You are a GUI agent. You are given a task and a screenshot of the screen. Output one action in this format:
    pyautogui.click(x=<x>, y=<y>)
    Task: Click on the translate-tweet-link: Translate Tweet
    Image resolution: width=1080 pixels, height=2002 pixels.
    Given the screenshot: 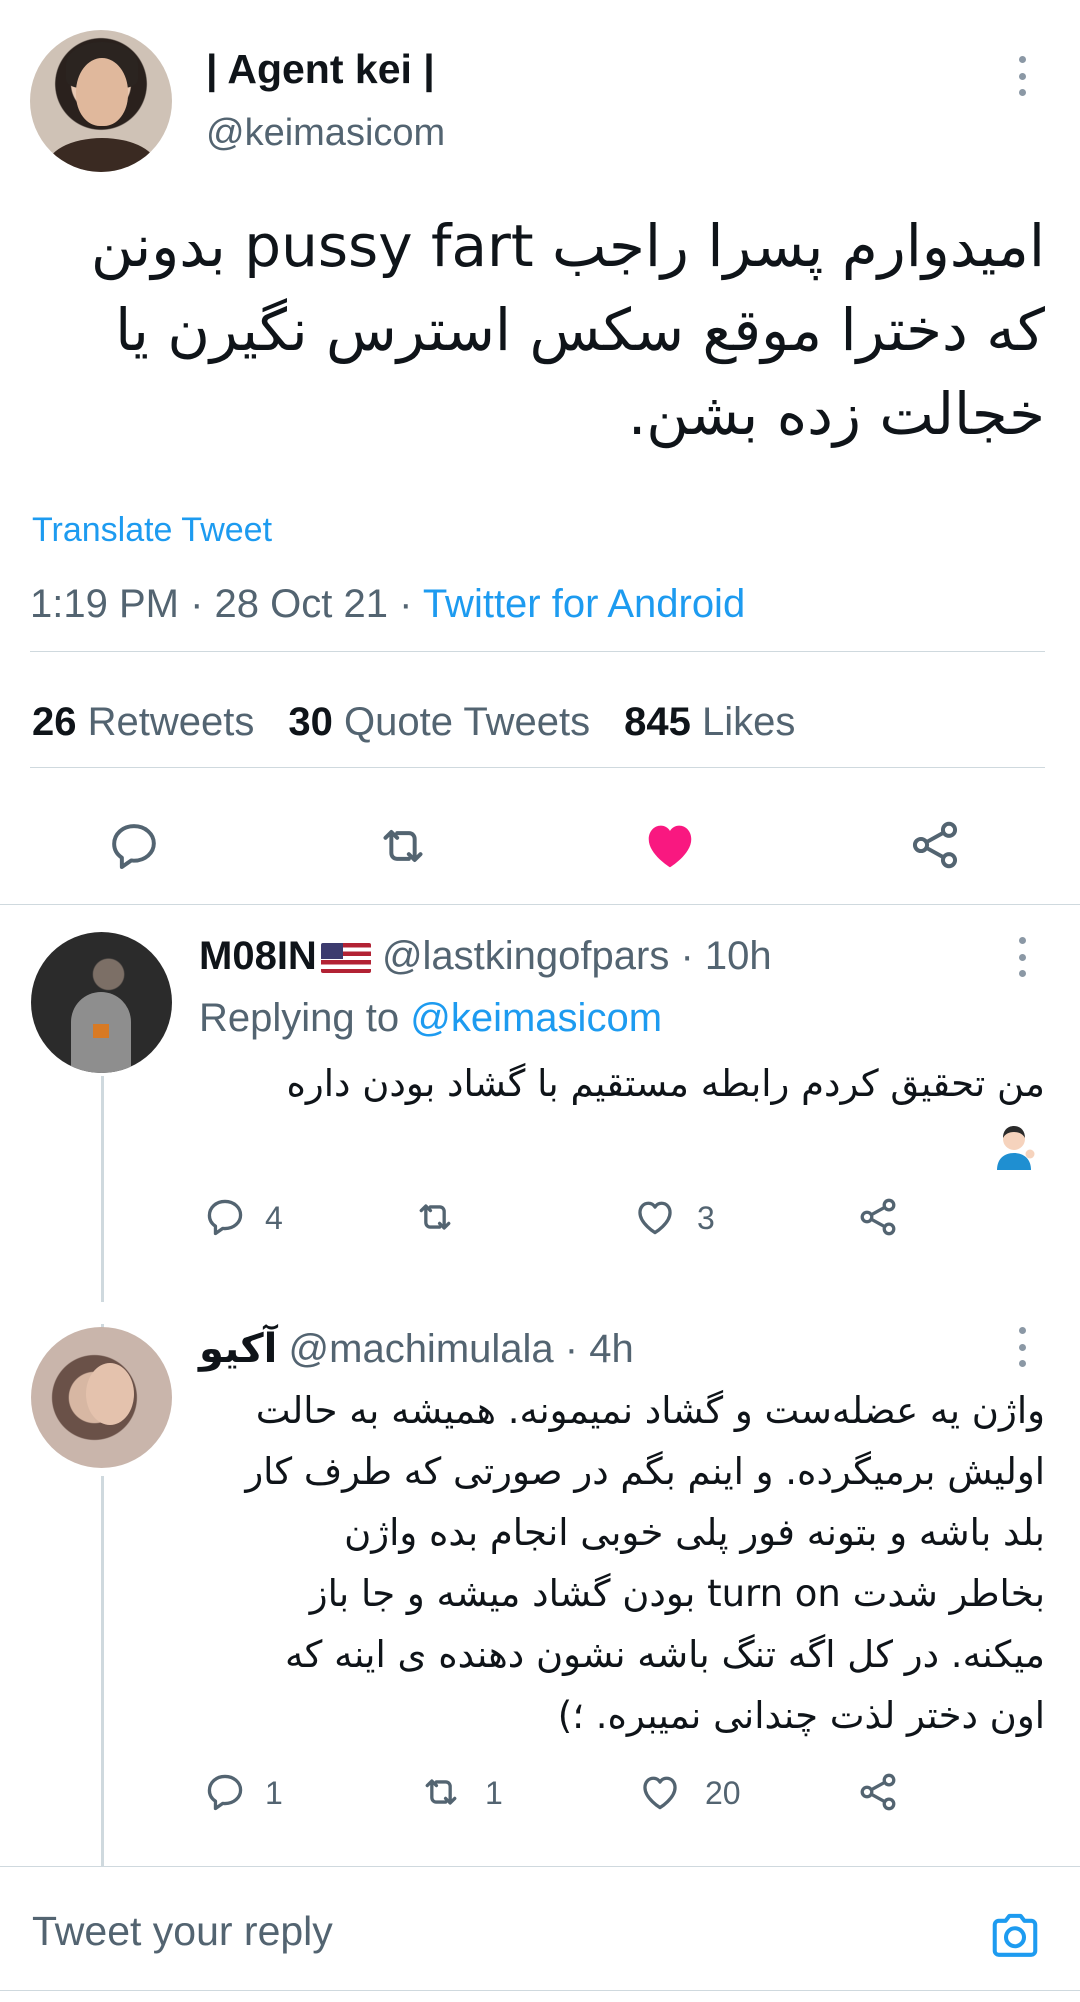 What is the action you would take?
    pyautogui.click(x=152, y=530)
    